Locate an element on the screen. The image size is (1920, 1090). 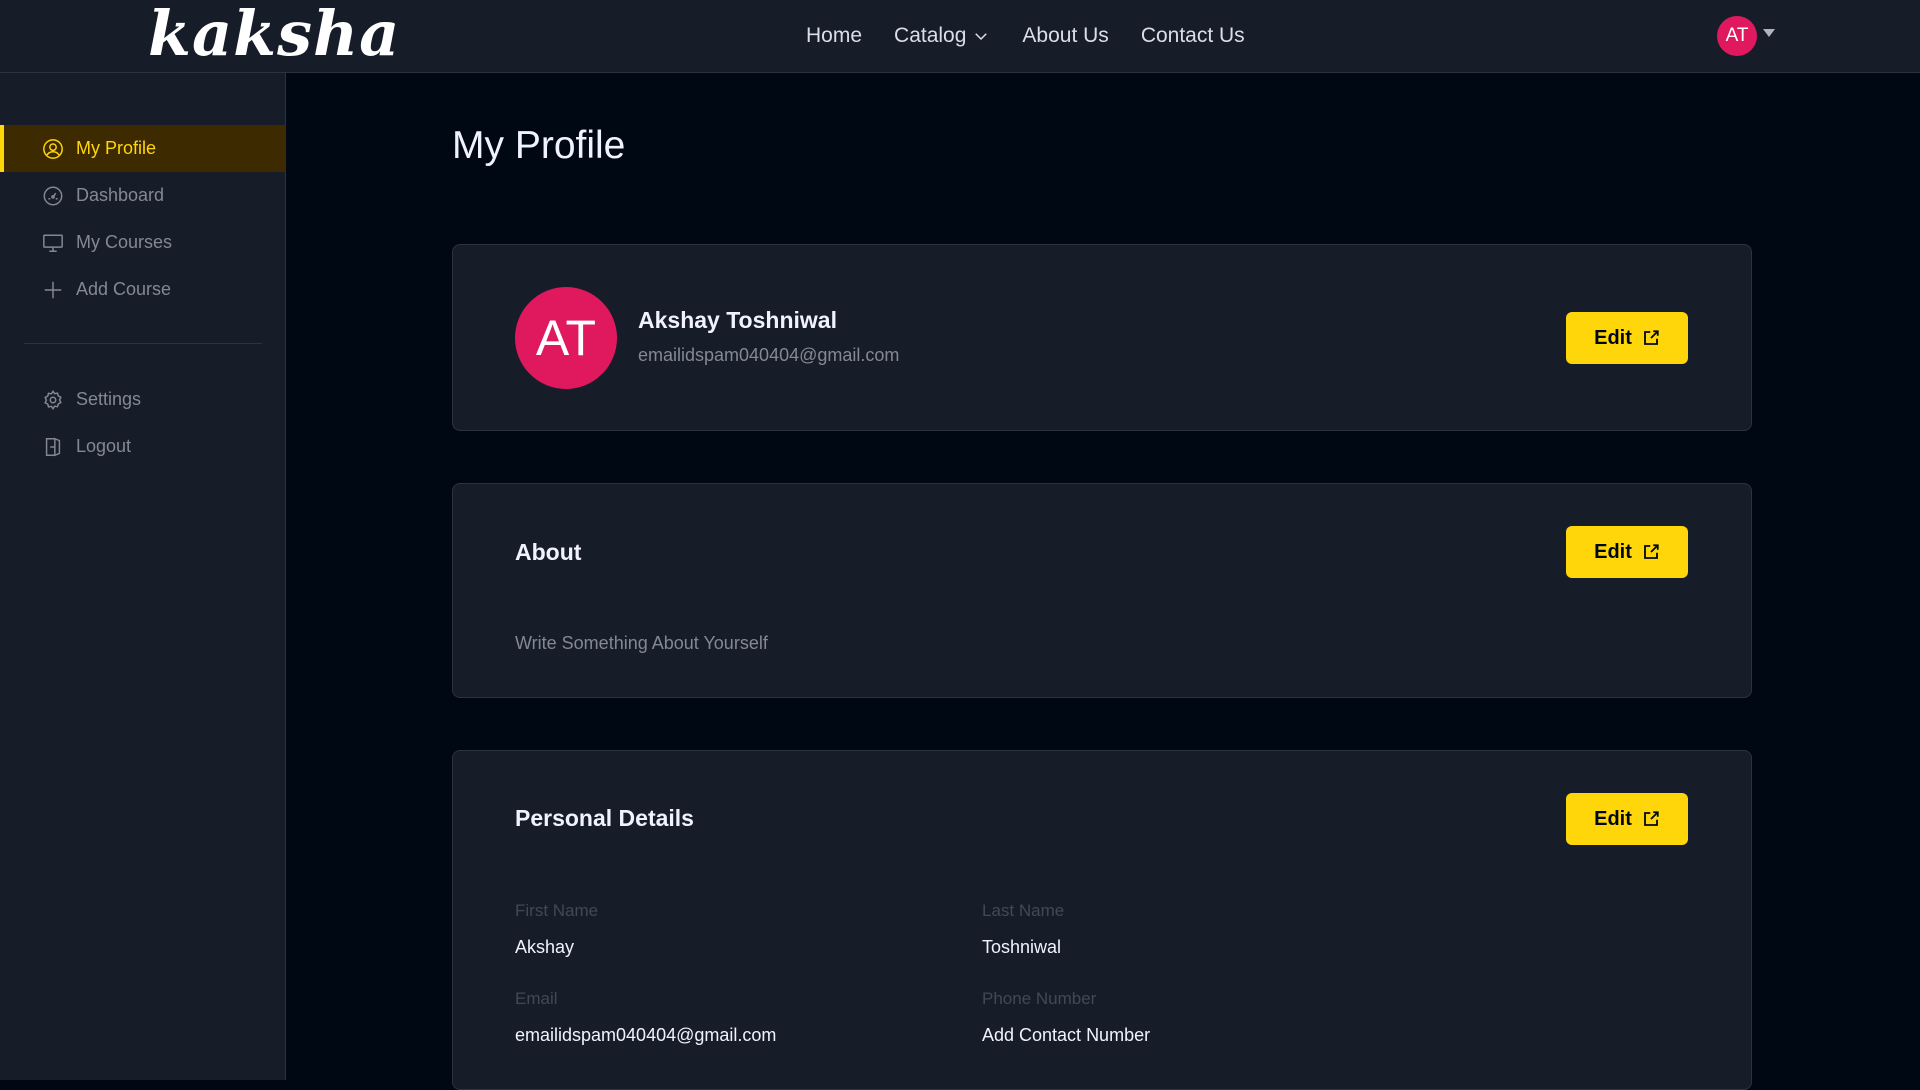
first-name-value: Akshay is located at coordinates (545, 947).